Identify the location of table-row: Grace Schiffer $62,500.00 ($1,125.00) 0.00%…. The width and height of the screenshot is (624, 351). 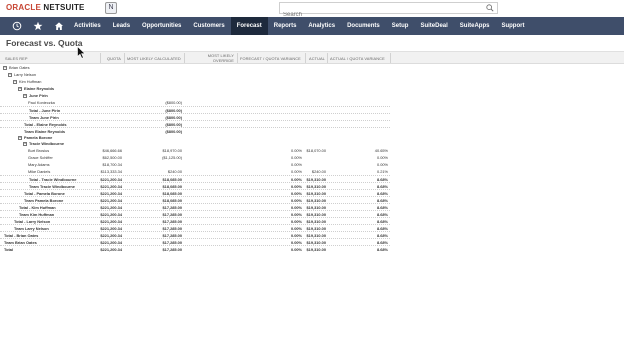
(195, 157).